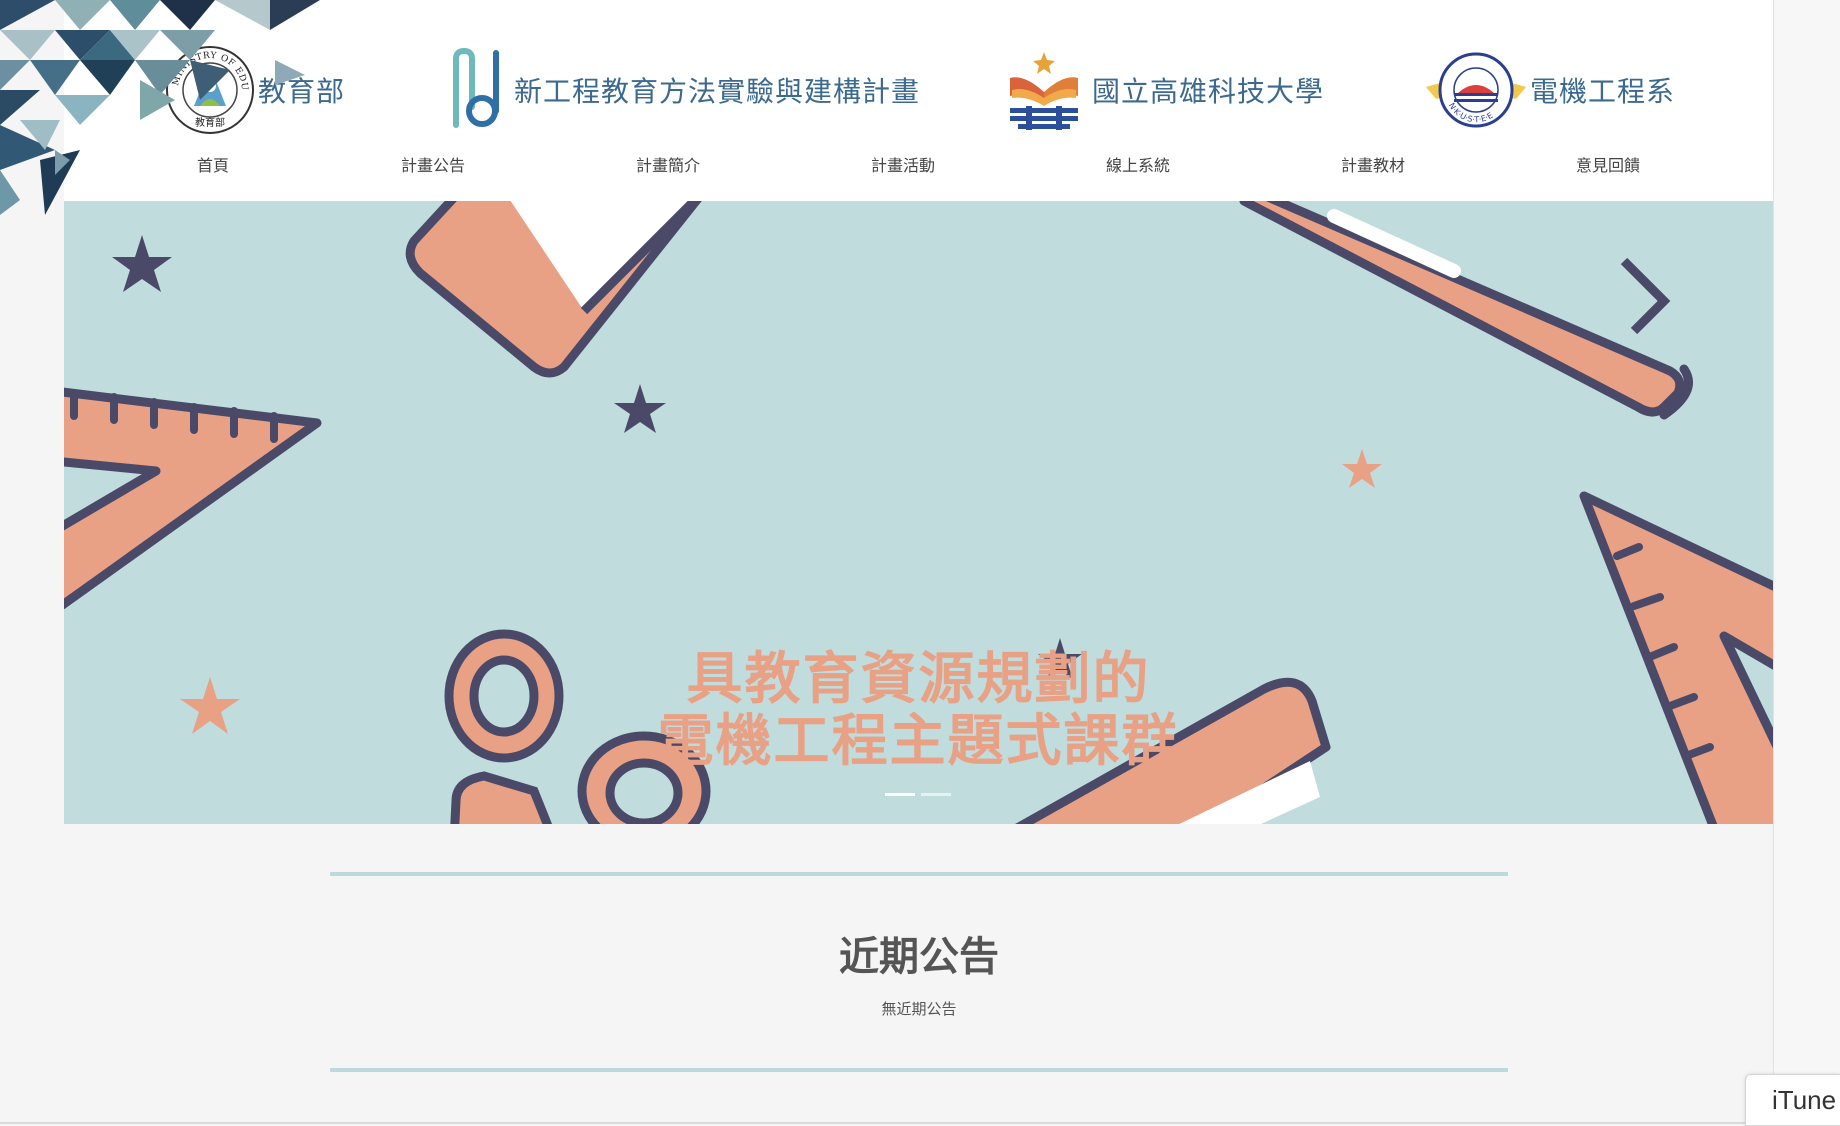 Image resolution: width=1840 pixels, height=1126 pixels. I want to click on project-logo-icon, so click(476, 87).